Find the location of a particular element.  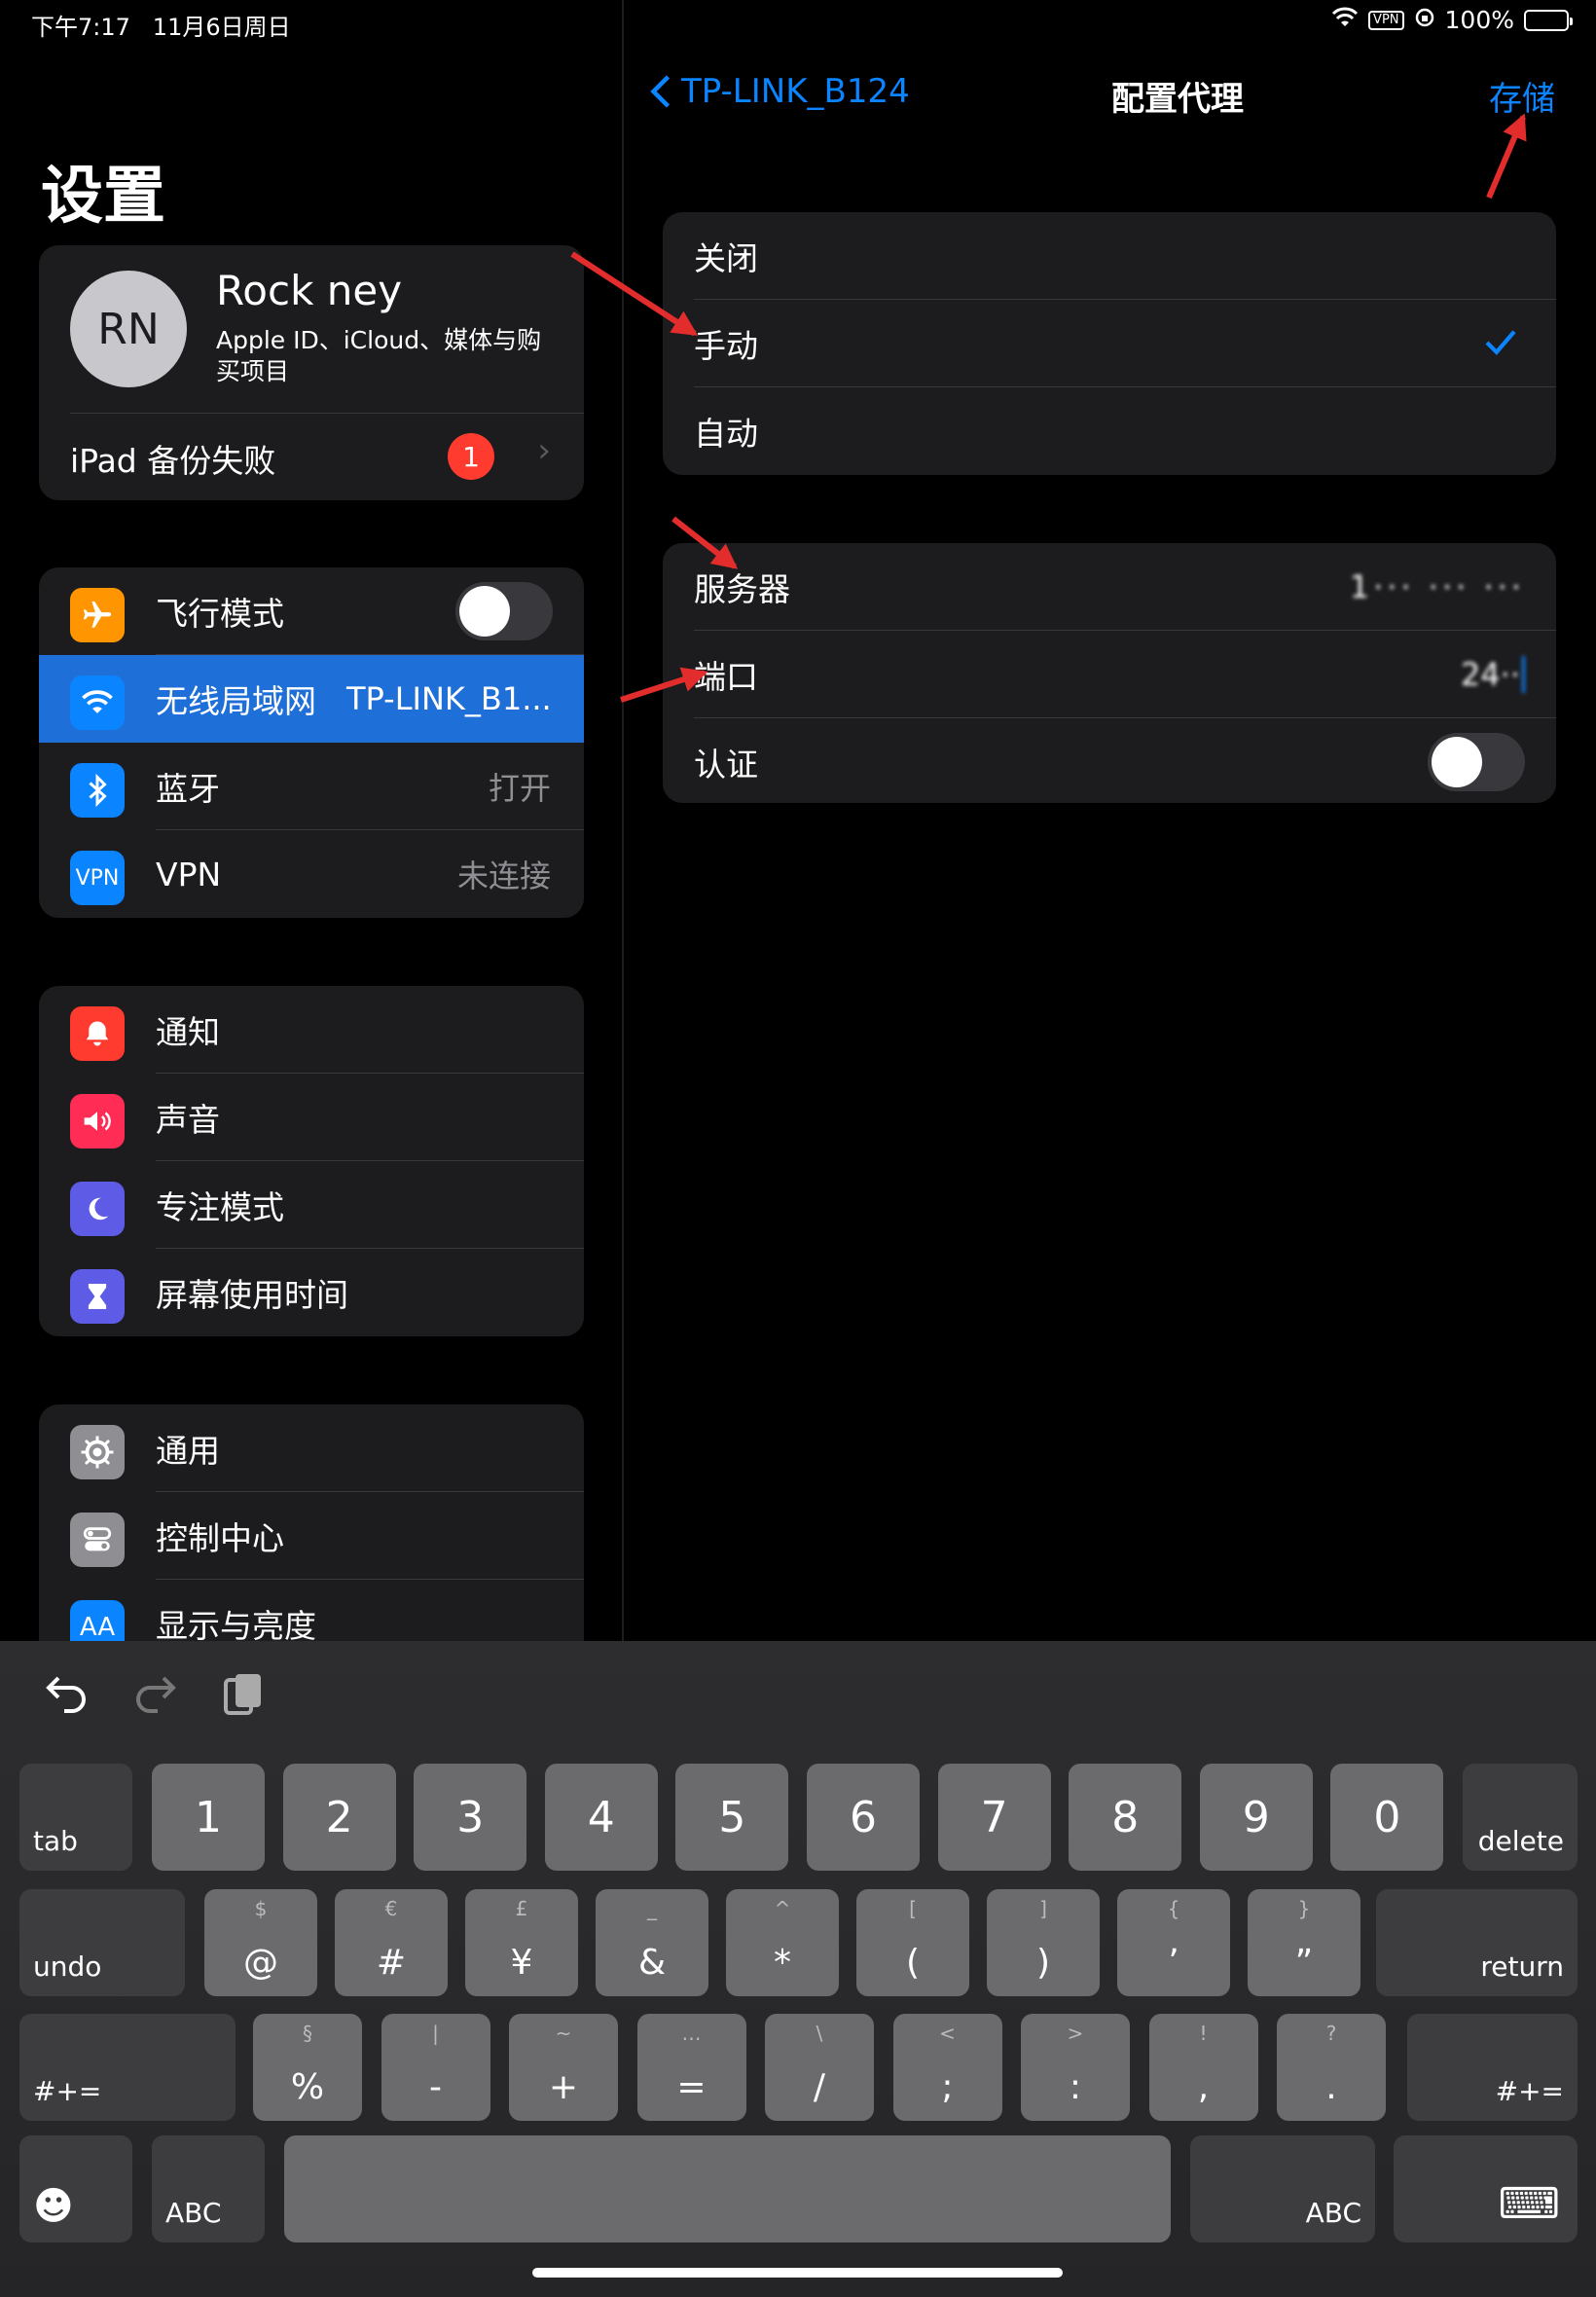

symbol-key: € # is located at coordinates (391, 1942).